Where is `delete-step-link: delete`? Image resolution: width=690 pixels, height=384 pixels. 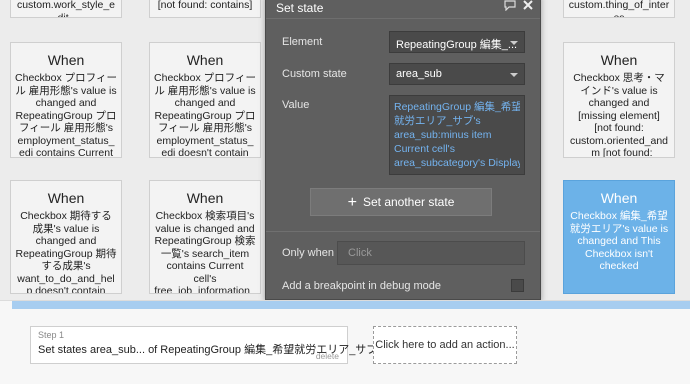
delete-step-link: delete is located at coordinates (327, 356).